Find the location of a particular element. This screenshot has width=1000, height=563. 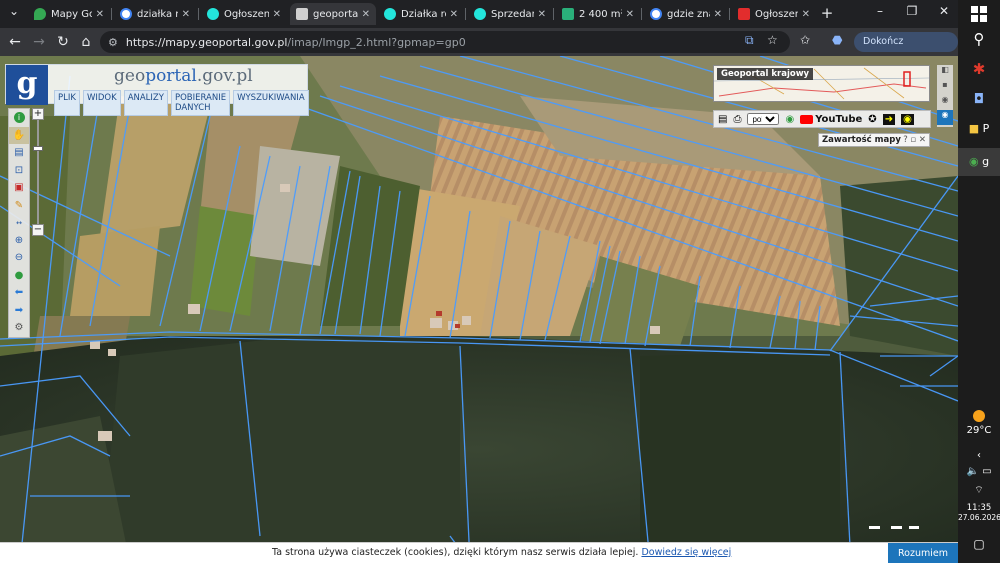

cookie-learn-more-link: Dowiedz się więcej is located at coordinates (686, 552).